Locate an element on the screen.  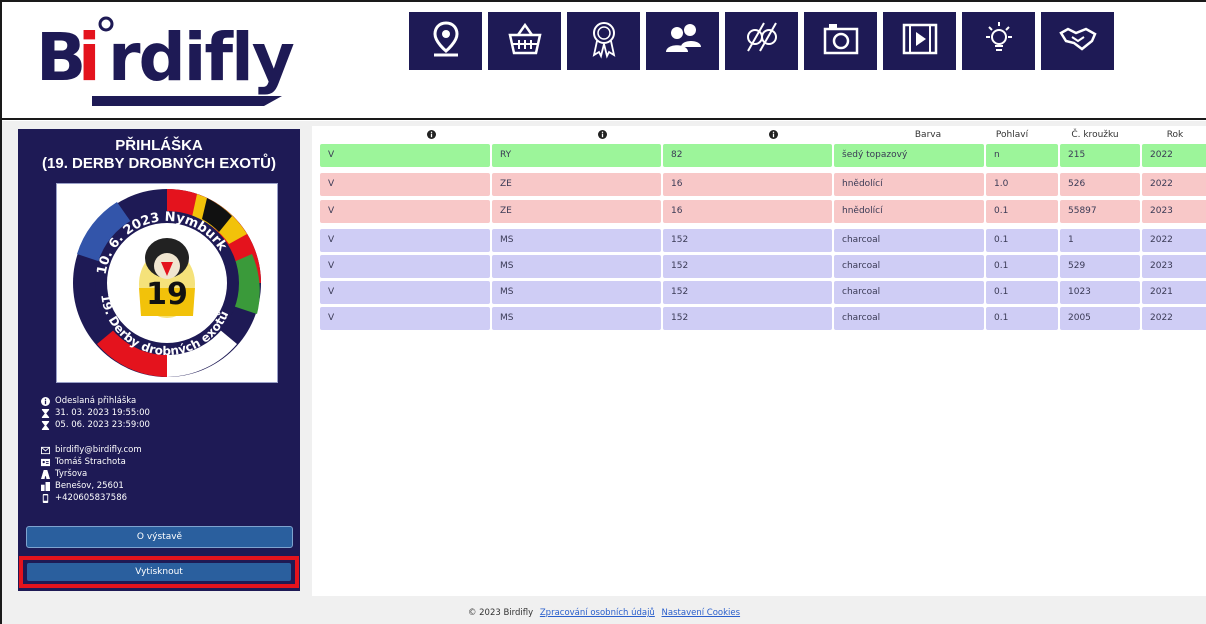
table-cell: 529 is located at coordinates (1100, 266).